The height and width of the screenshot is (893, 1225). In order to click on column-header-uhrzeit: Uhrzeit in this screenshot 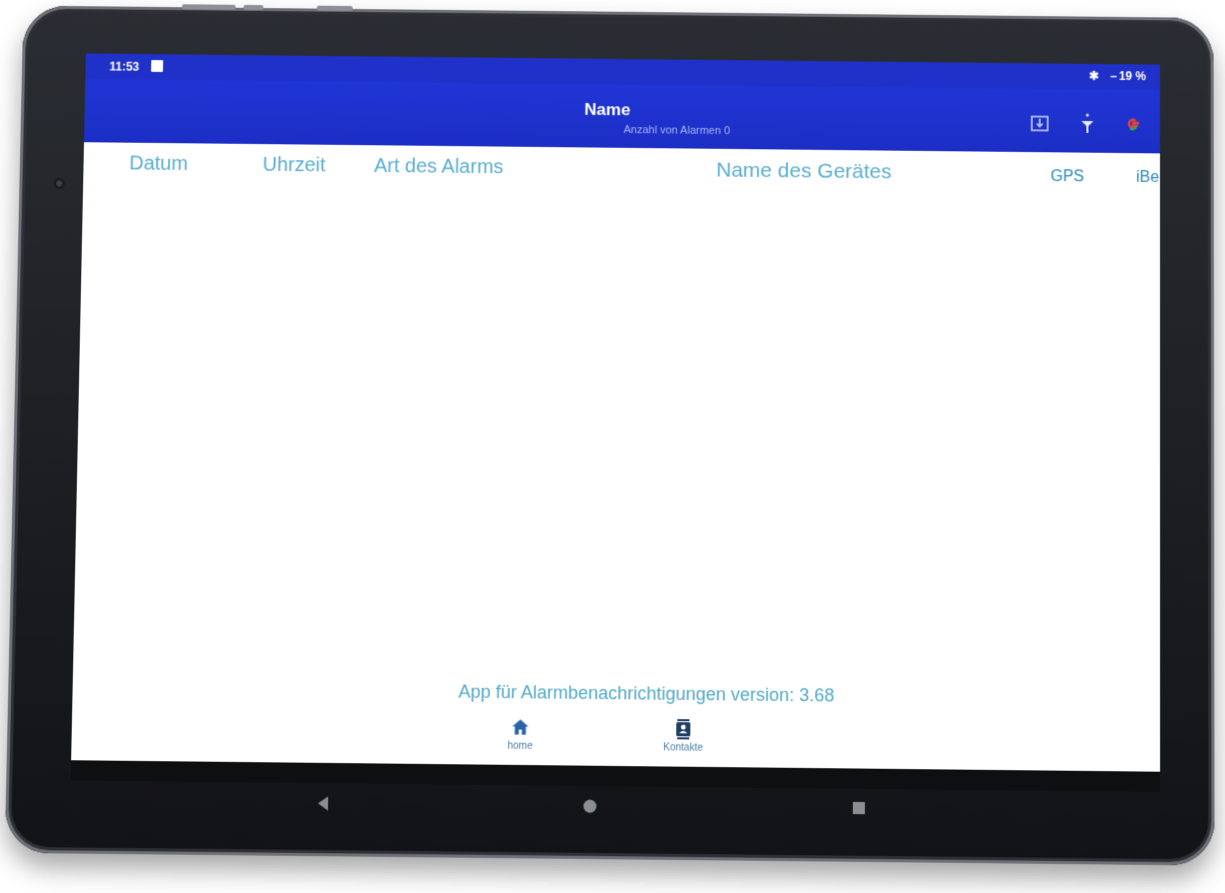, I will do `click(293, 165)`.